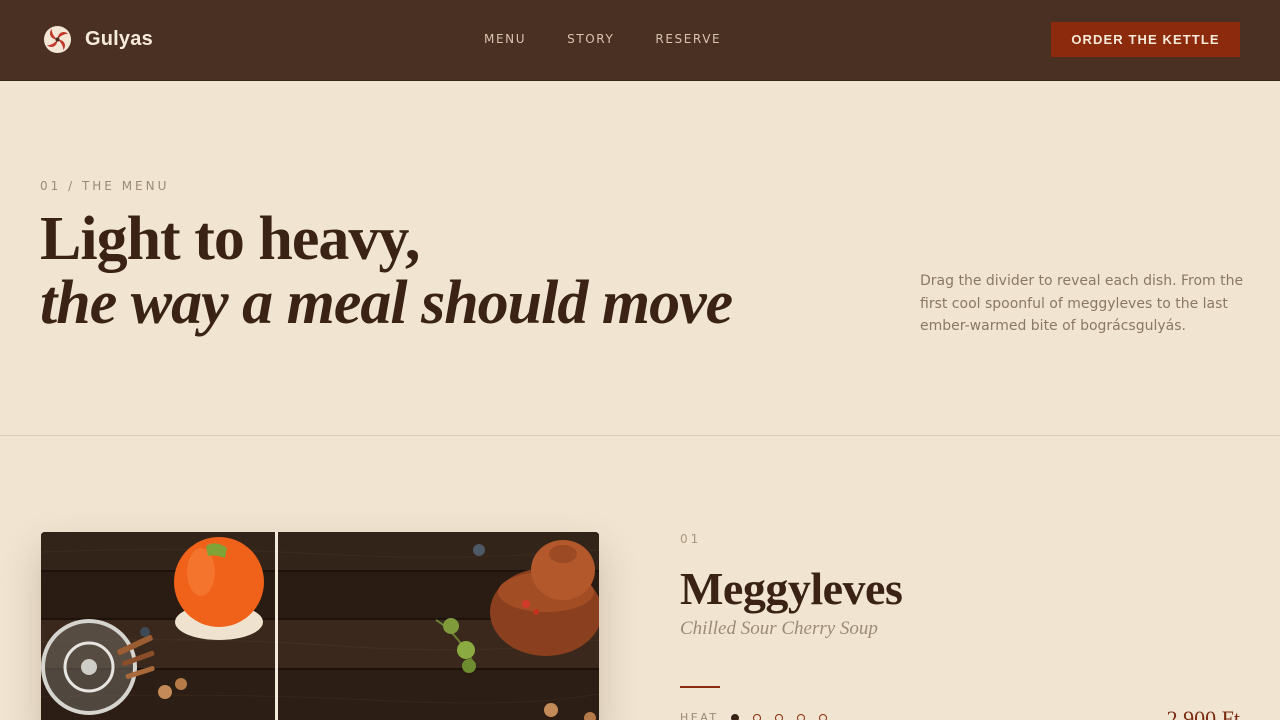 The height and width of the screenshot is (720, 1280). I want to click on section-divider, so click(640, 435).